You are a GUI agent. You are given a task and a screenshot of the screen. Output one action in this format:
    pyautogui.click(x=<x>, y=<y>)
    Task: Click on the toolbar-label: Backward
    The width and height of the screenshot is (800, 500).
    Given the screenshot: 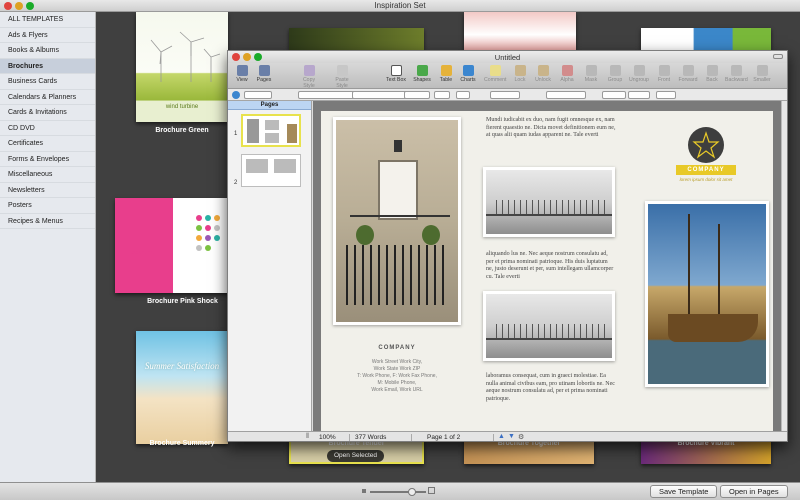 What is the action you would take?
    pyautogui.click(x=736, y=80)
    